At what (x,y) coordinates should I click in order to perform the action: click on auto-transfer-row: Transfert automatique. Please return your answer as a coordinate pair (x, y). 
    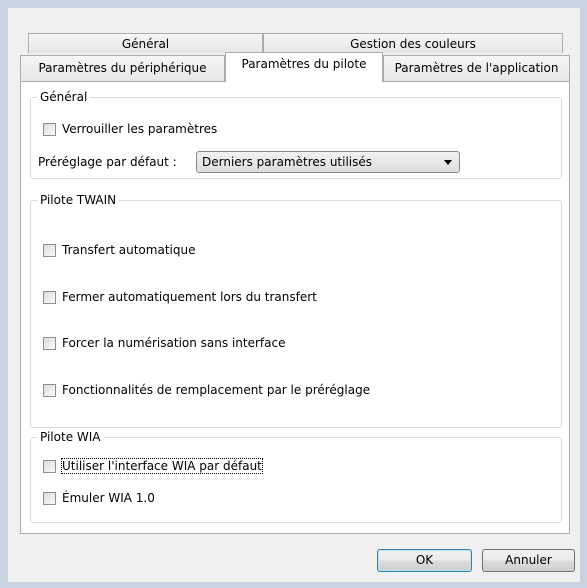
    Looking at the image, I should click on (119, 250).